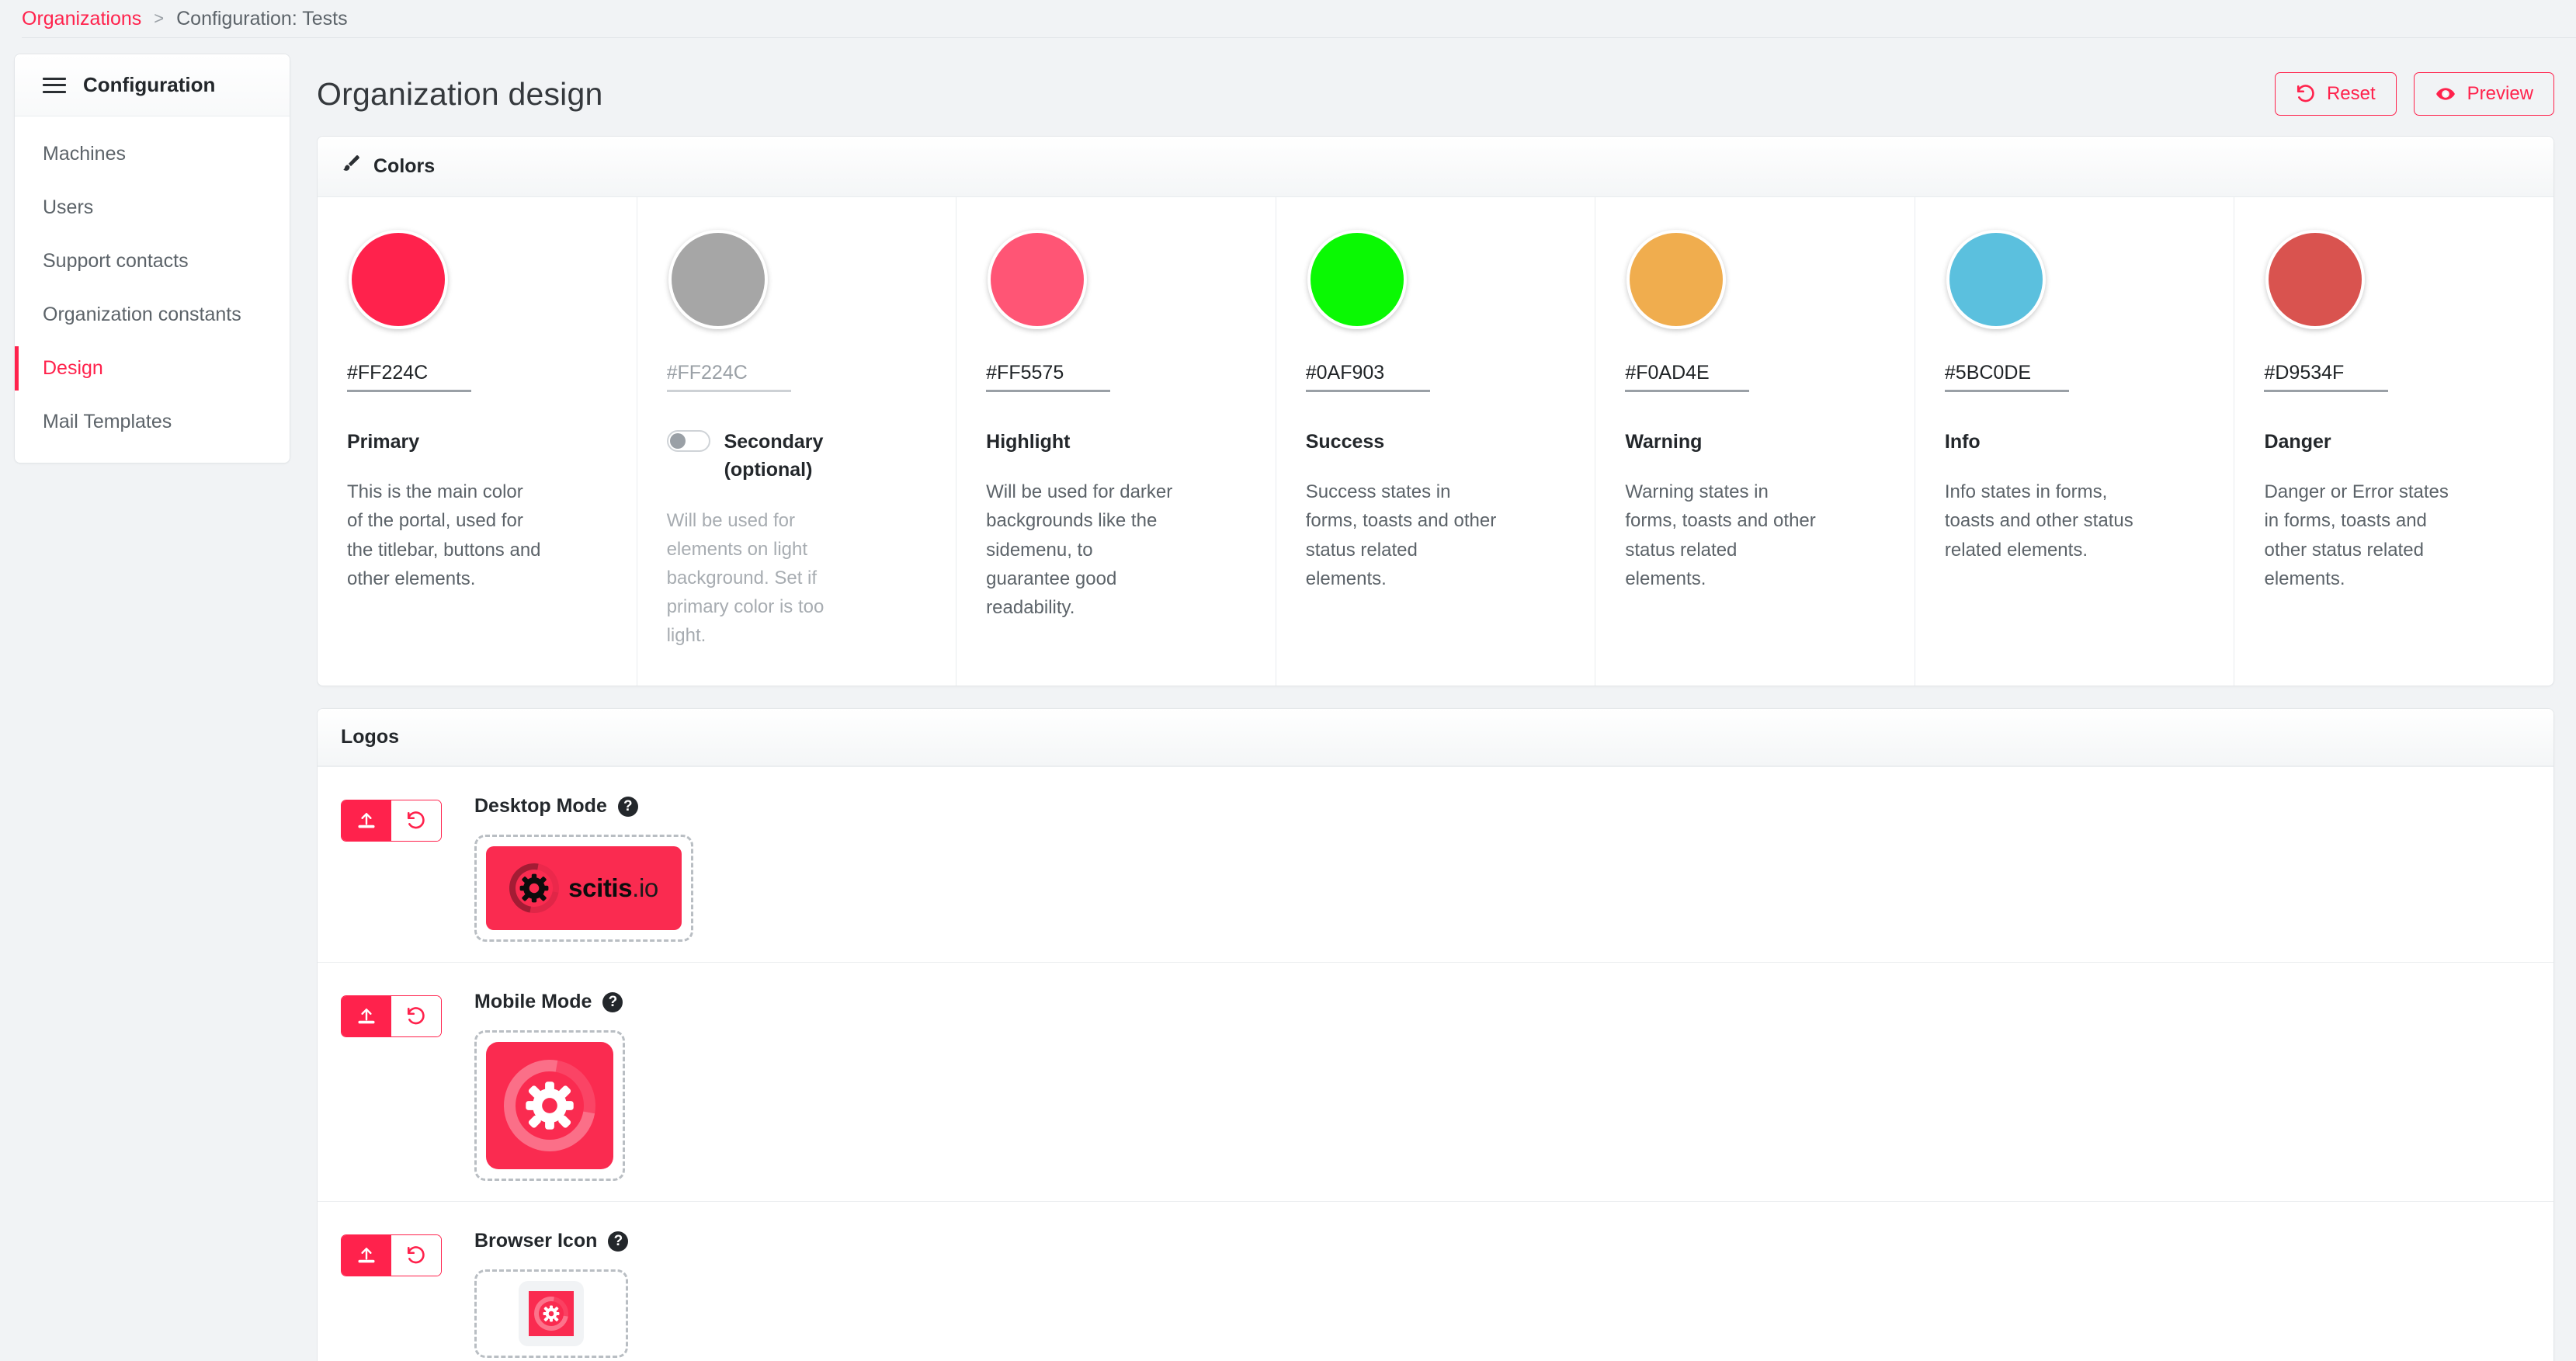  I want to click on upload-button-mobile, so click(366, 1017).